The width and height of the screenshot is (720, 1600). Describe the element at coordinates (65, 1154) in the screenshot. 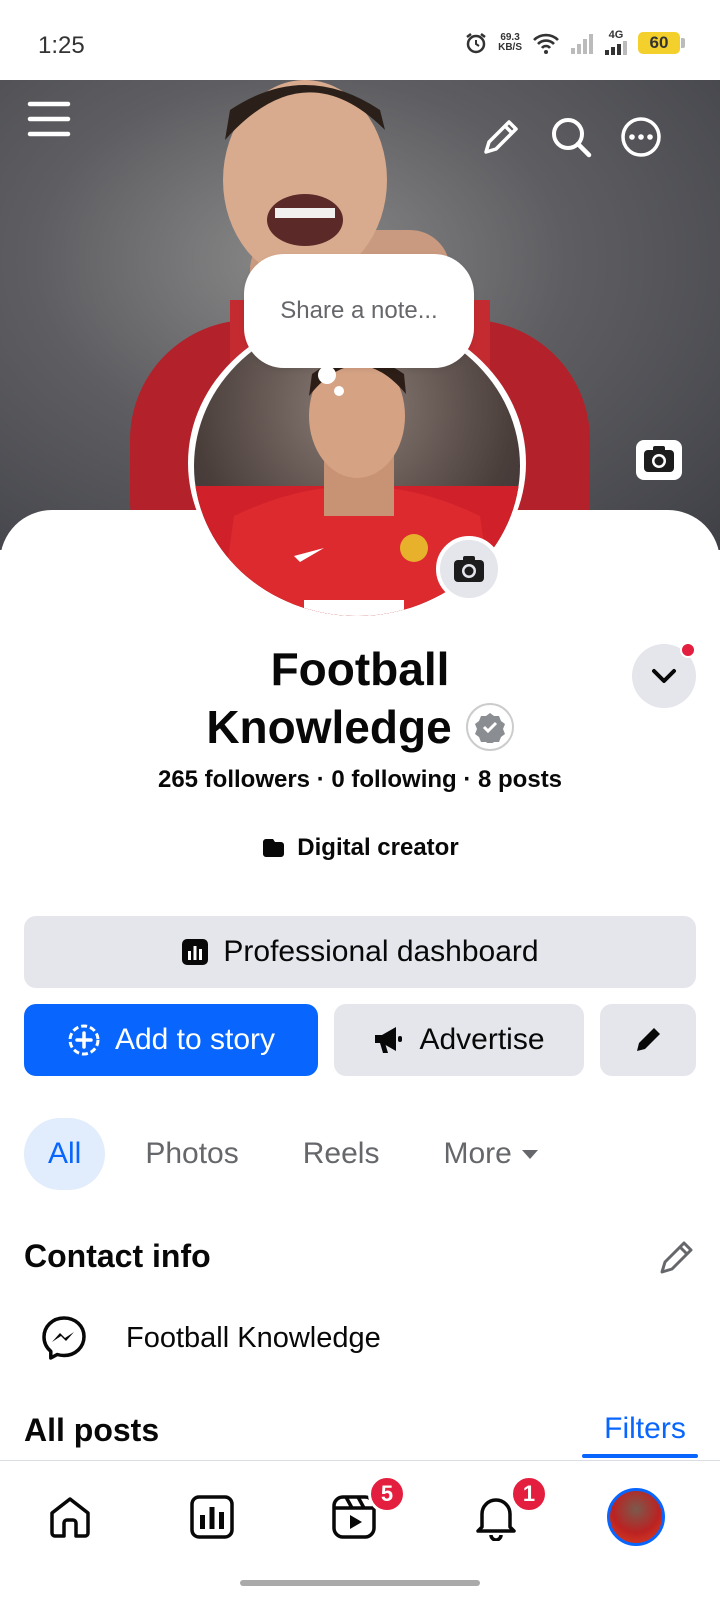

I see `tab-all: All` at that location.